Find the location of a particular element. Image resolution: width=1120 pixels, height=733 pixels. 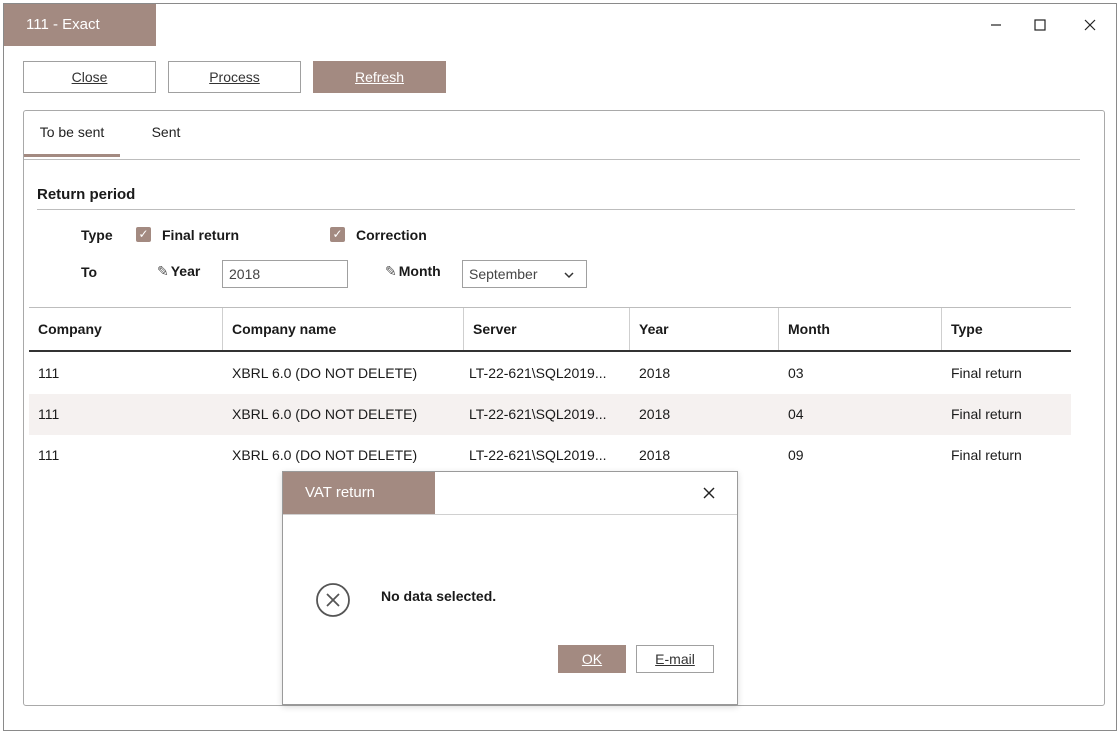

ok-button: OK is located at coordinates (592, 659).